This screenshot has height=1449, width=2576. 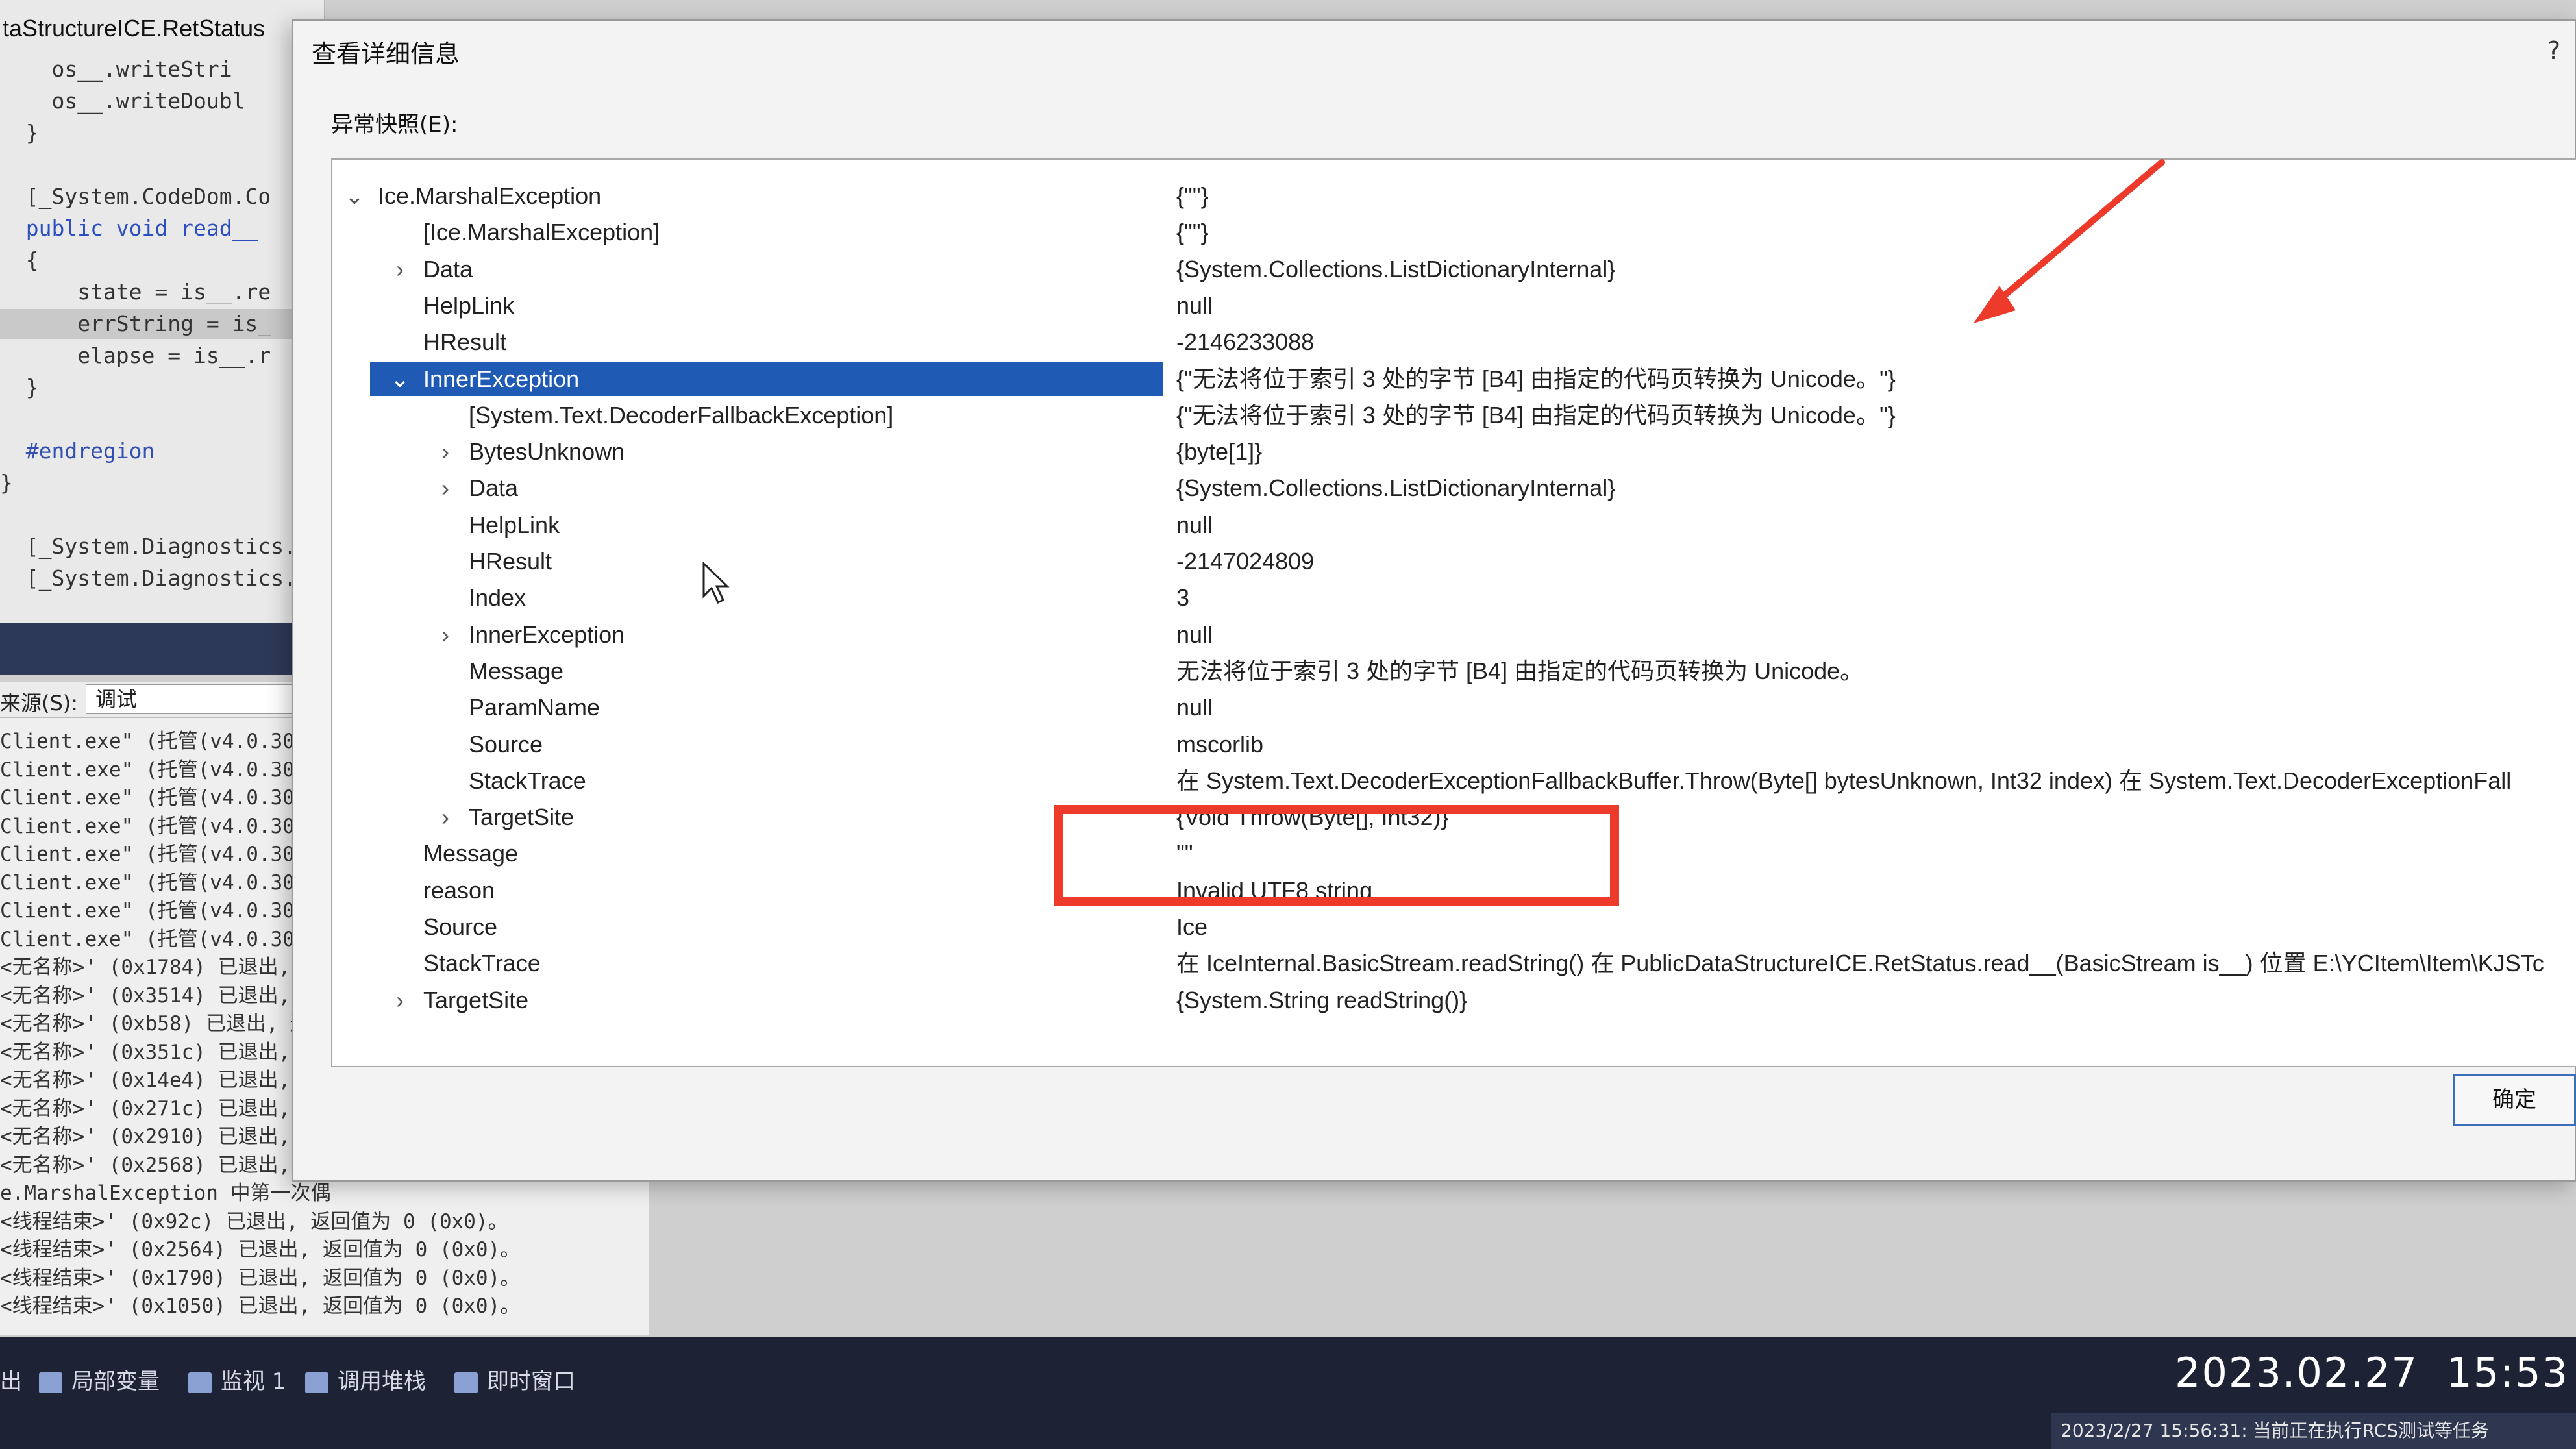 What do you see at coordinates (1219, 451) in the screenshot?
I see `tree-row-value: {byte[1]}` at bounding box center [1219, 451].